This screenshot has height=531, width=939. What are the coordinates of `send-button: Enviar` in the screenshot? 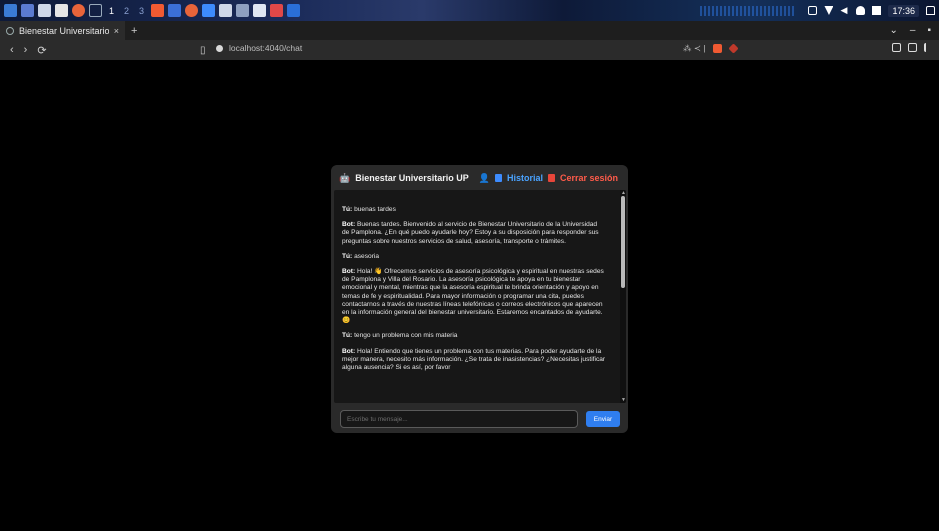 It's located at (603, 419).